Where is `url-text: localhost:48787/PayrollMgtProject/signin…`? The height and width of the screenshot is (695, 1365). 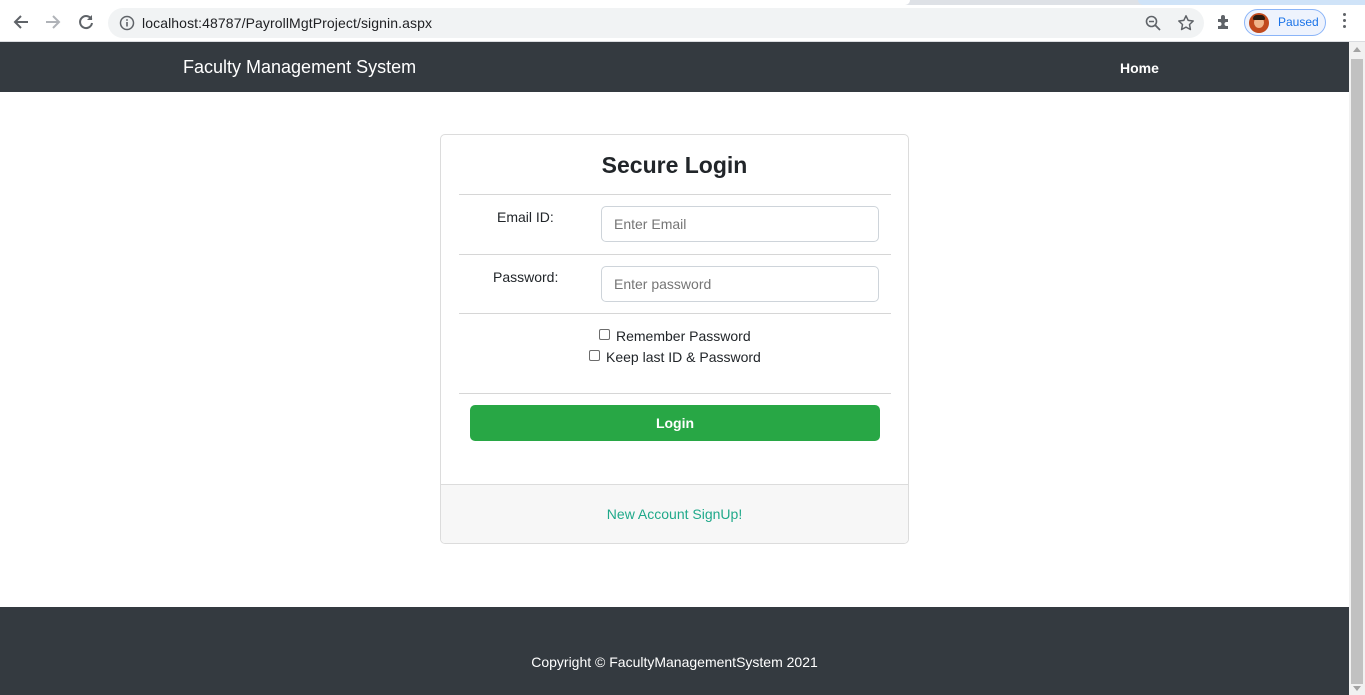
url-text: localhost:48787/PayrollMgtProject/signin… is located at coordinates (287, 23).